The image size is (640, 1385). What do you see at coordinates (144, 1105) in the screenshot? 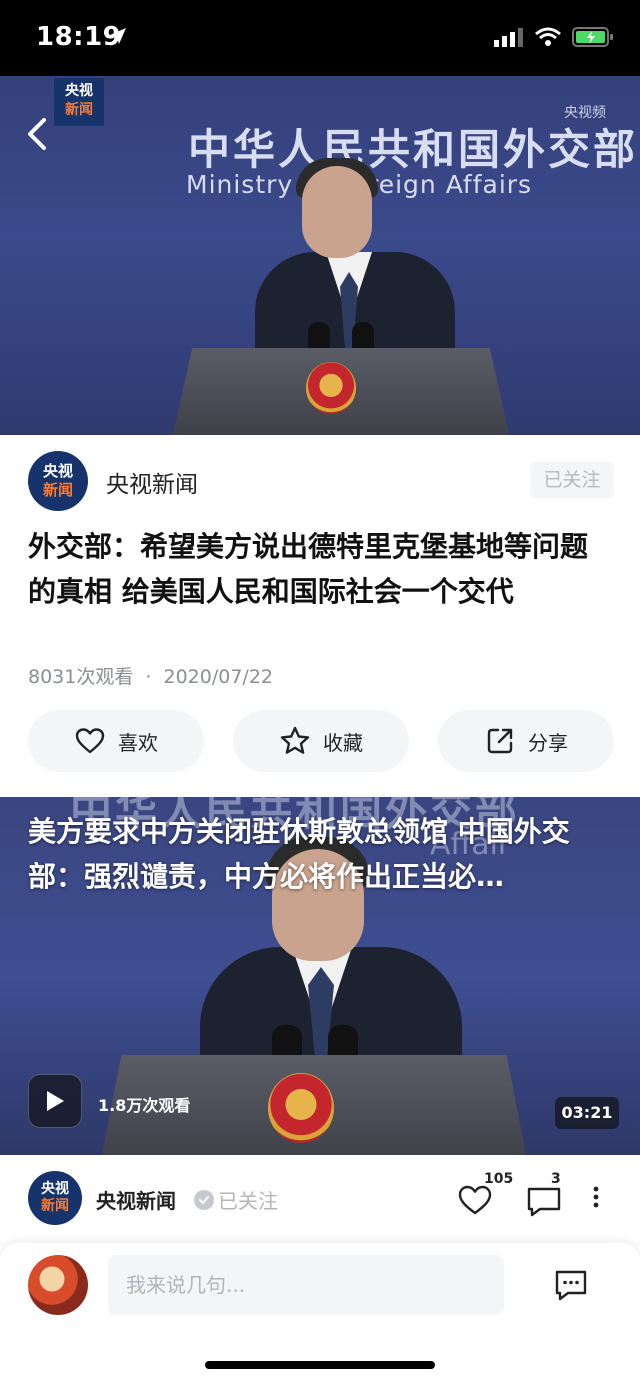
I see `video-view-count: 1.8万次观看` at bounding box center [144, 1105].